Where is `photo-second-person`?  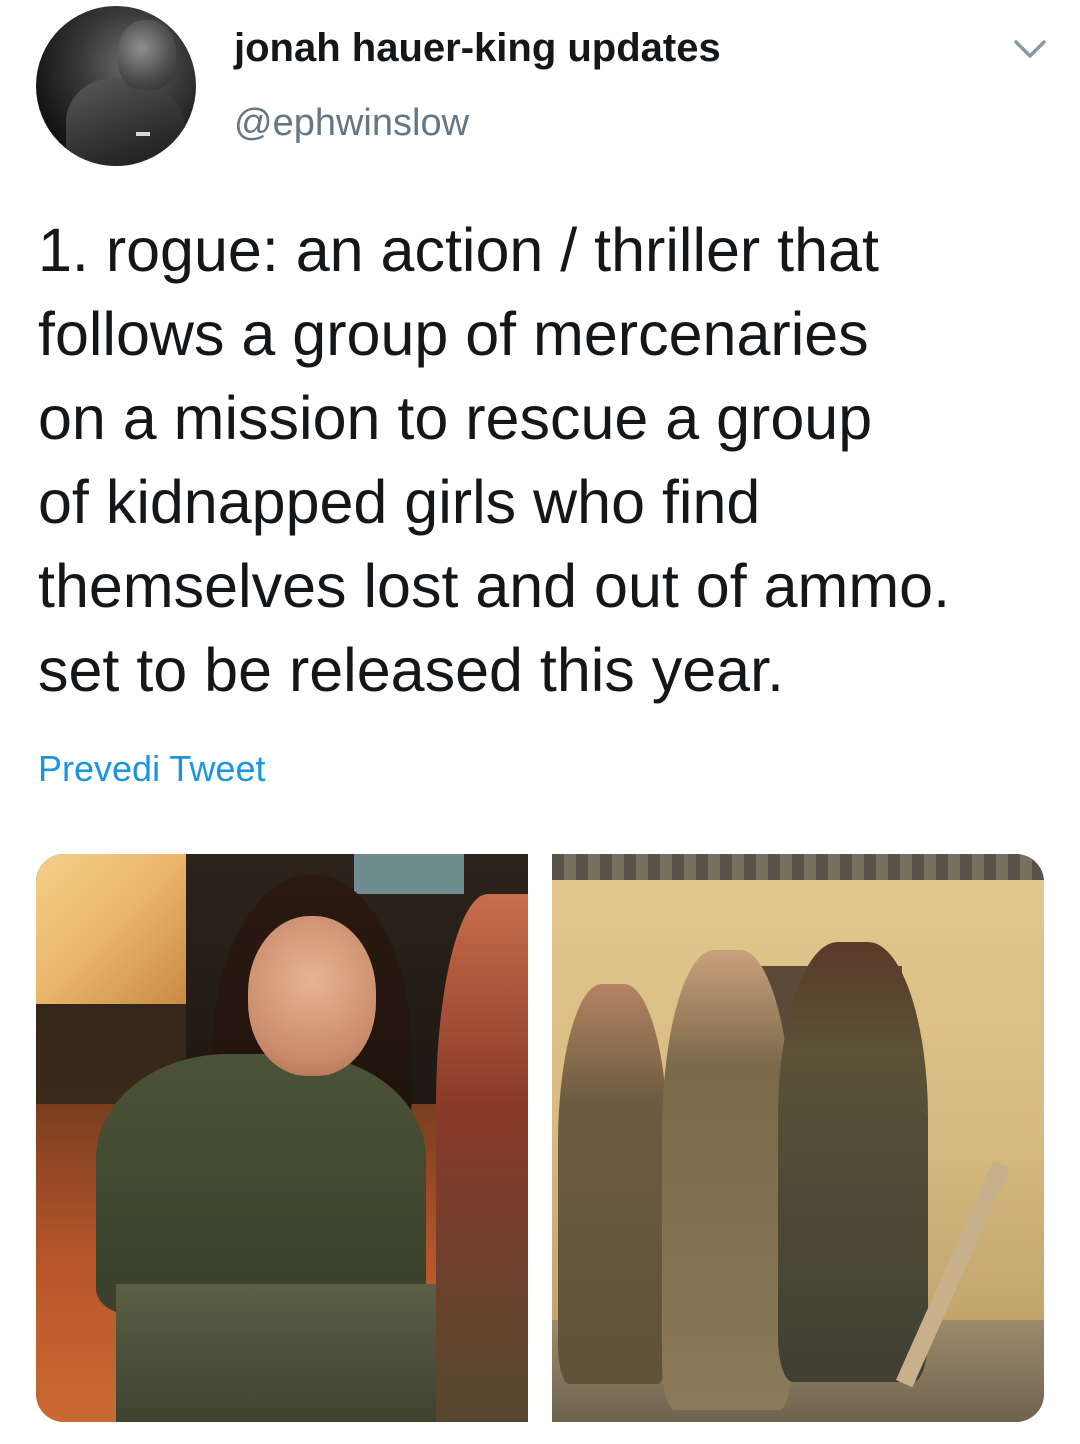
photo-second-person is located at coordinates (482, 1158).